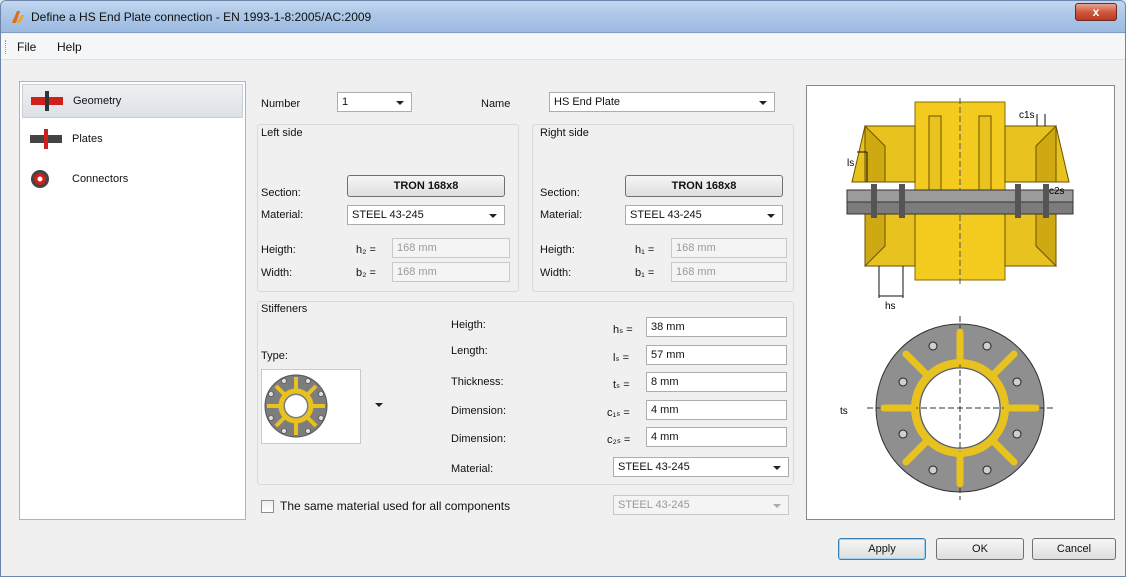  I want to click on stiffener-dimension2-symbol: c₂ₛ =, so click(619, 440).